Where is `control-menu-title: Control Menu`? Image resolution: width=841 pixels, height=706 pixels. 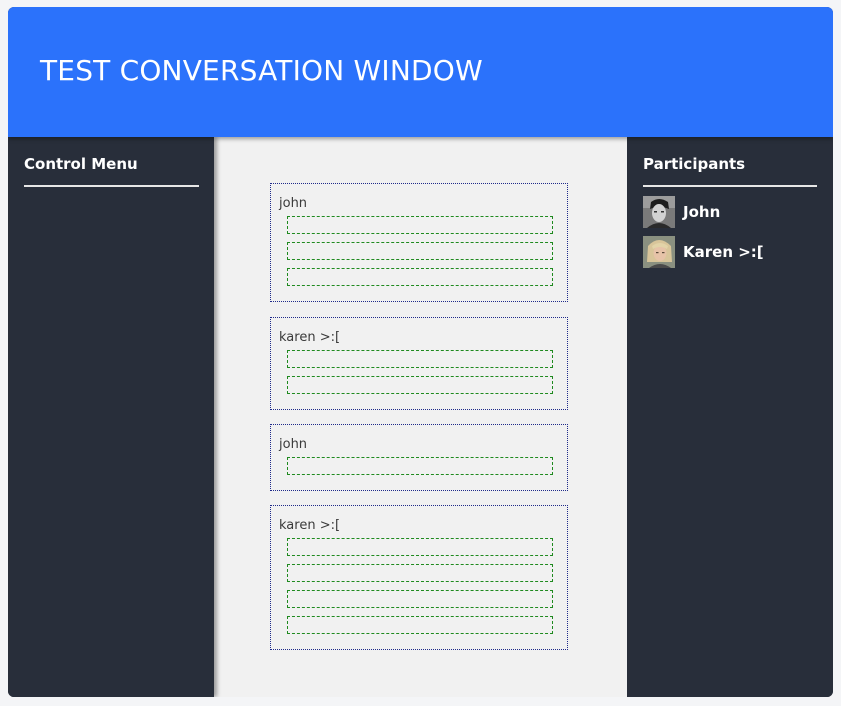
control-menu-title: Control Menu is located at coordinates (81, 164).